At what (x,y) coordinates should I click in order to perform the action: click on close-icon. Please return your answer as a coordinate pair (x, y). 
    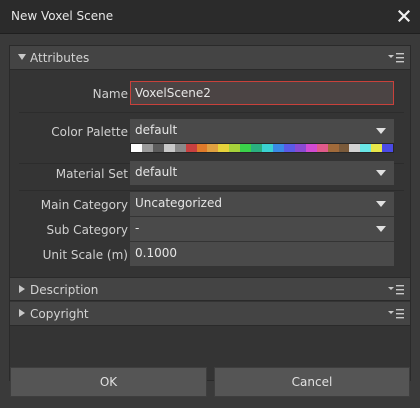
    Looking at the image, I should click on (404, 16).